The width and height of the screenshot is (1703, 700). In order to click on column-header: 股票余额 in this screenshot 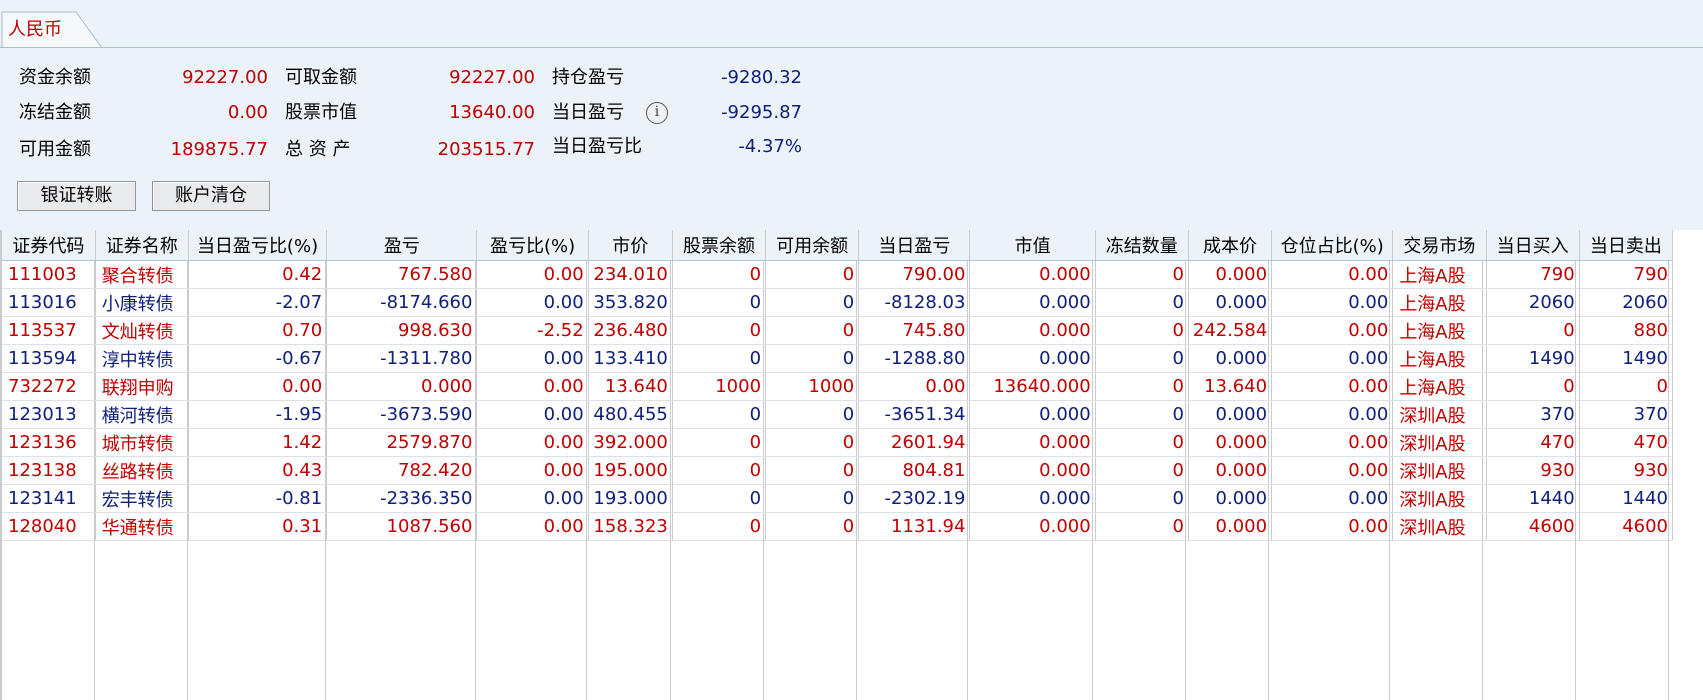, I will do `click(719, 245)`.